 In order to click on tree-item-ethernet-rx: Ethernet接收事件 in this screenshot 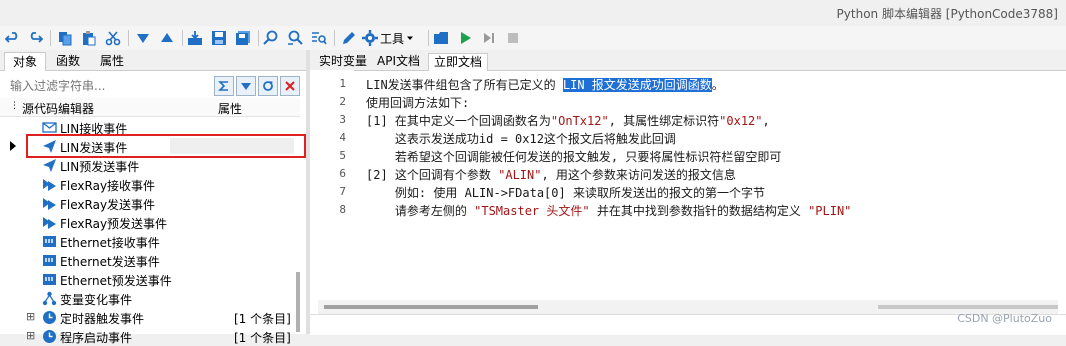, I will do `click(150, 241)`.